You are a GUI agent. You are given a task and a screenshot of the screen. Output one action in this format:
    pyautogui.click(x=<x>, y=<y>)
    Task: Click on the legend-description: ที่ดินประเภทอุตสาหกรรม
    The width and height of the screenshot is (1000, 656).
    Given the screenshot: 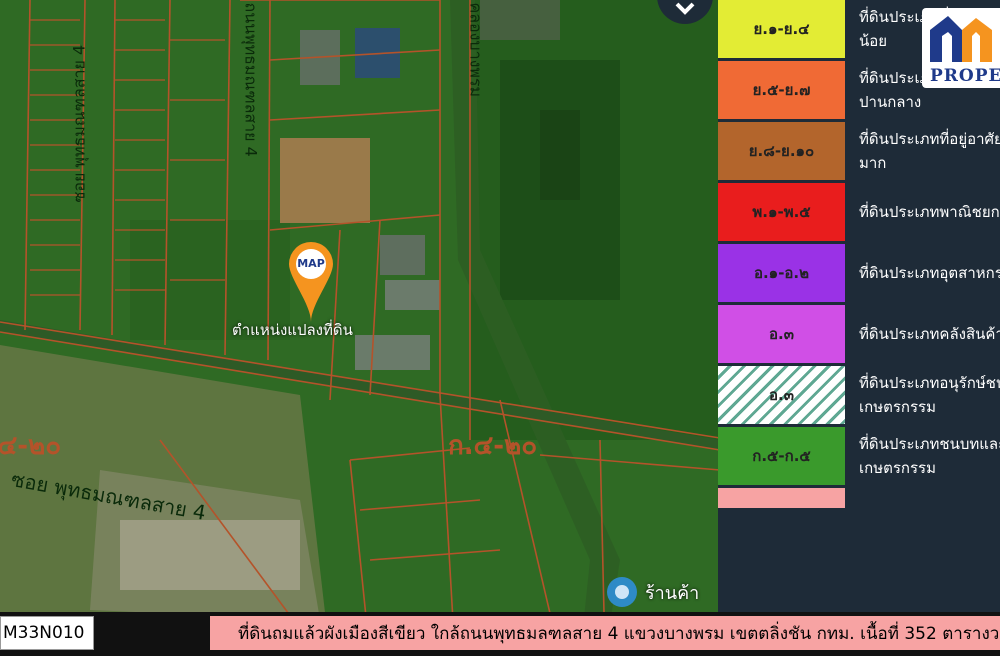 What is the action you would take?
    pyautogui.click(x=929, y=273)
    